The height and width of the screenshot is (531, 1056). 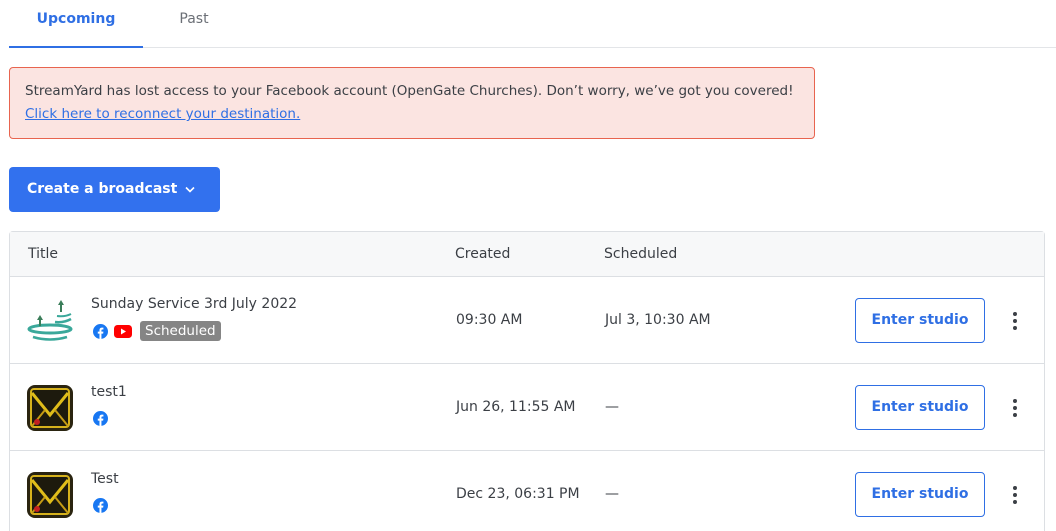 What do you see at coordinates (516, 407) in the screenshot?
I see `created-time: Jun 26, 11:55 AM` at bounding box center [516, 407].